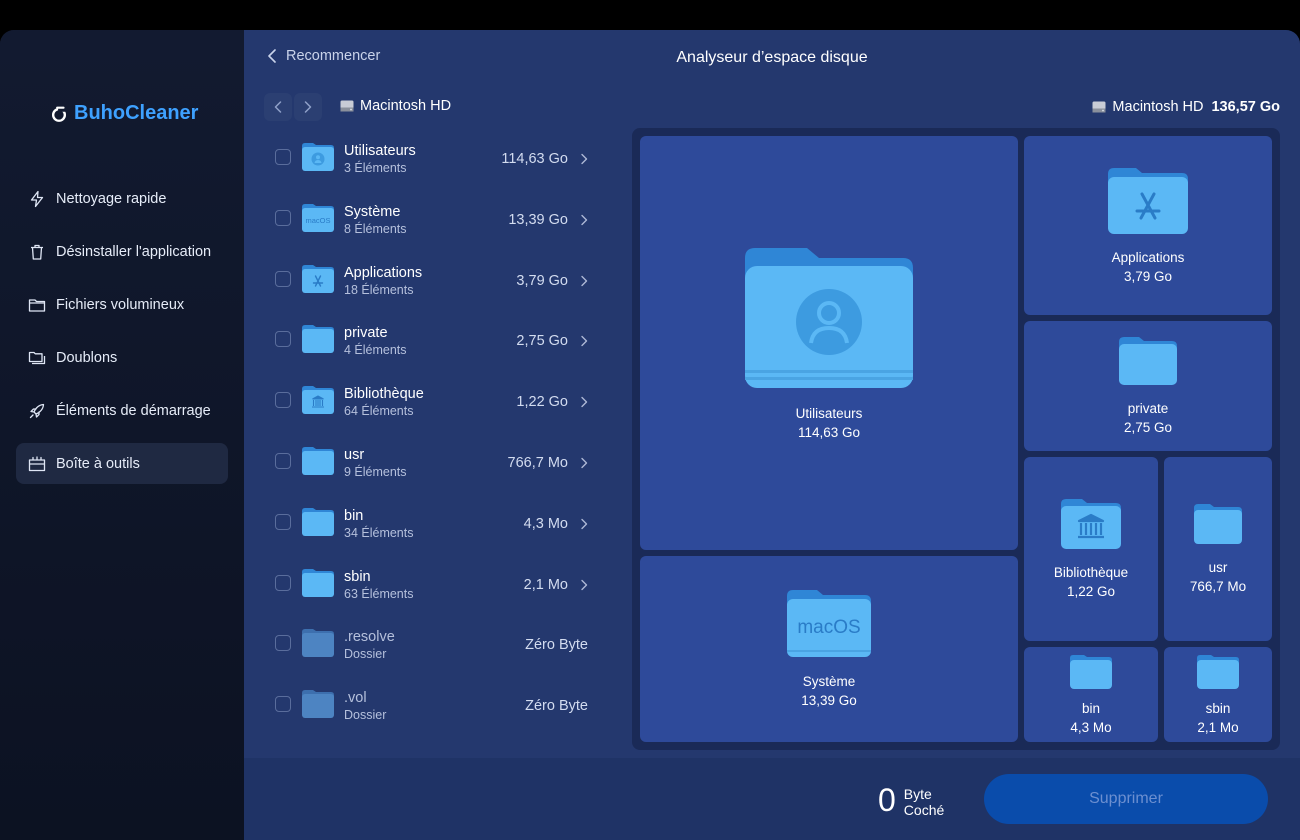 Image resolution: width=1300 pixels, height=840 pixels. I want to click on sidebar-item-startup: Éléments de démarrage, so click(122, 410).